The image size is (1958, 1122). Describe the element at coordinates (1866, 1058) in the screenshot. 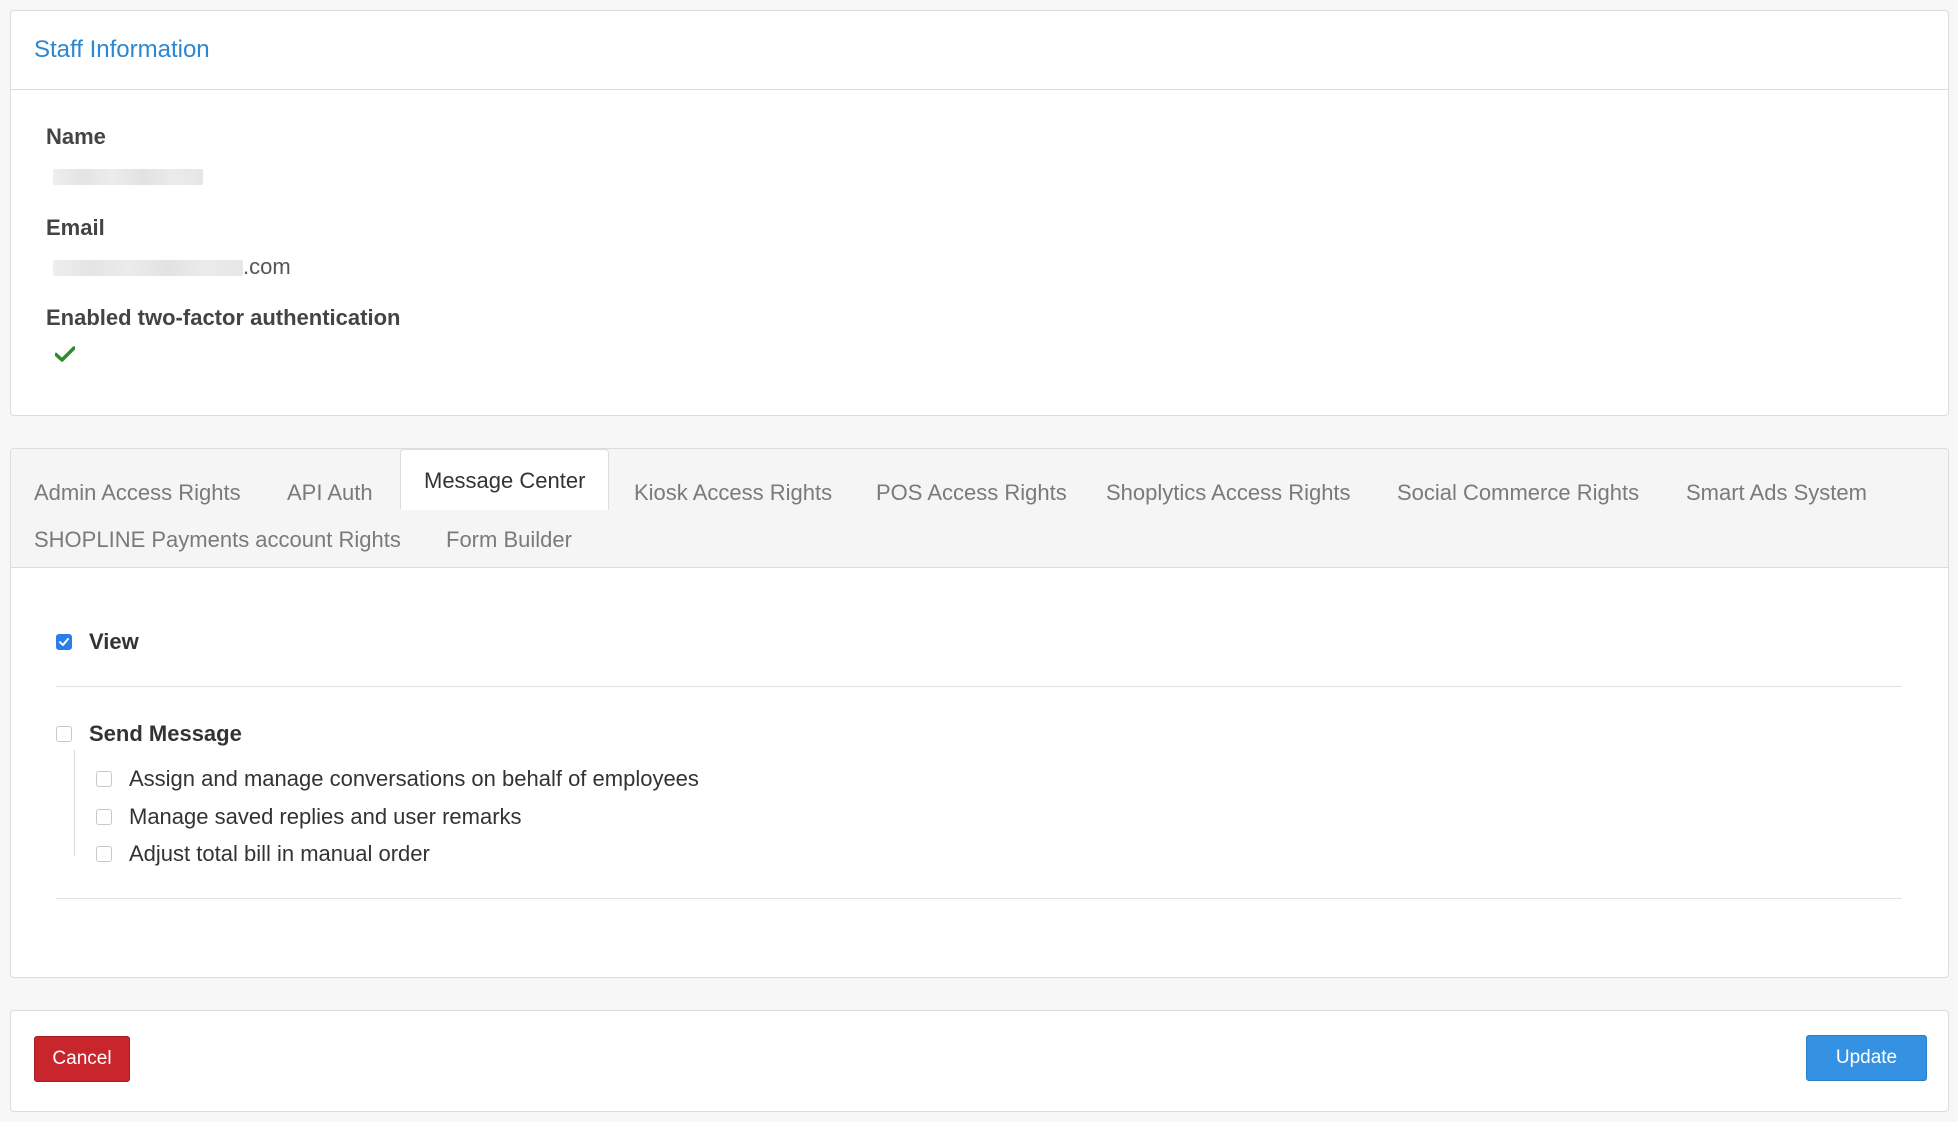

I see `update-button: Update` at that location.